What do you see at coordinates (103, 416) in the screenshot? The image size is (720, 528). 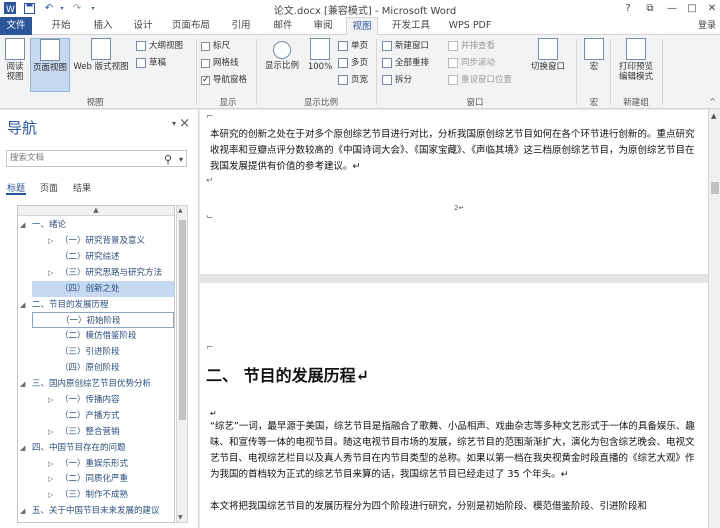 I see `tree-item: （二）产播方式` at bounding box center [103, 416].